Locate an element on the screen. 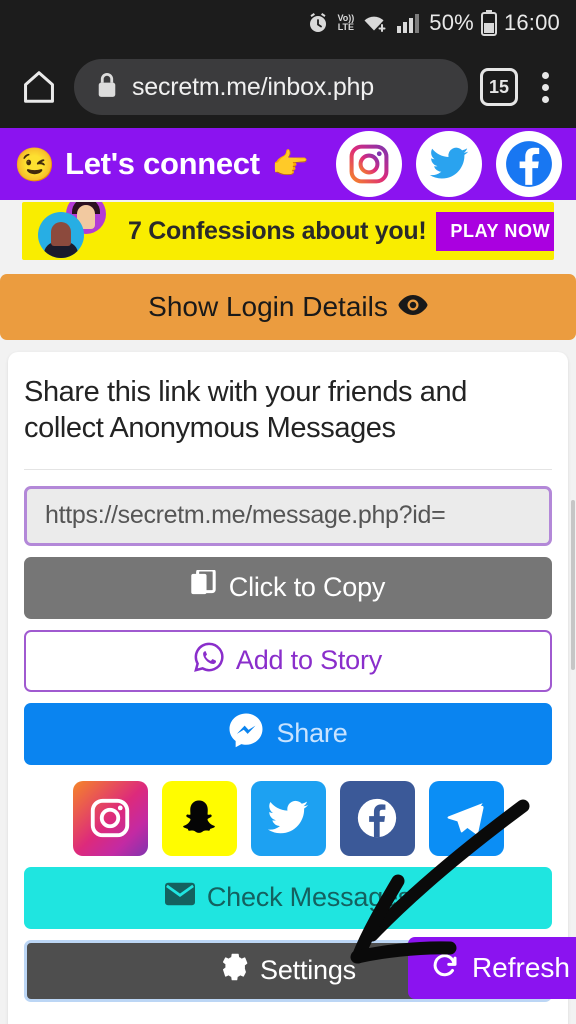 The width and height of the screenshot is (576, 1024). cellular-signal-icon is located at coordinates (409, 23).